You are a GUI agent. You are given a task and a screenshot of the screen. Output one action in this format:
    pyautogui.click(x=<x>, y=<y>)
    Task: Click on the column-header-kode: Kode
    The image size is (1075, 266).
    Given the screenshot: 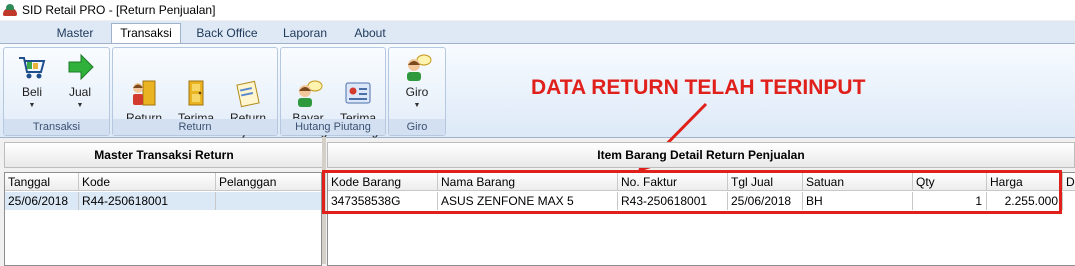 What is the action you would take?
    pyautogui.click(x=147, y=182)
    